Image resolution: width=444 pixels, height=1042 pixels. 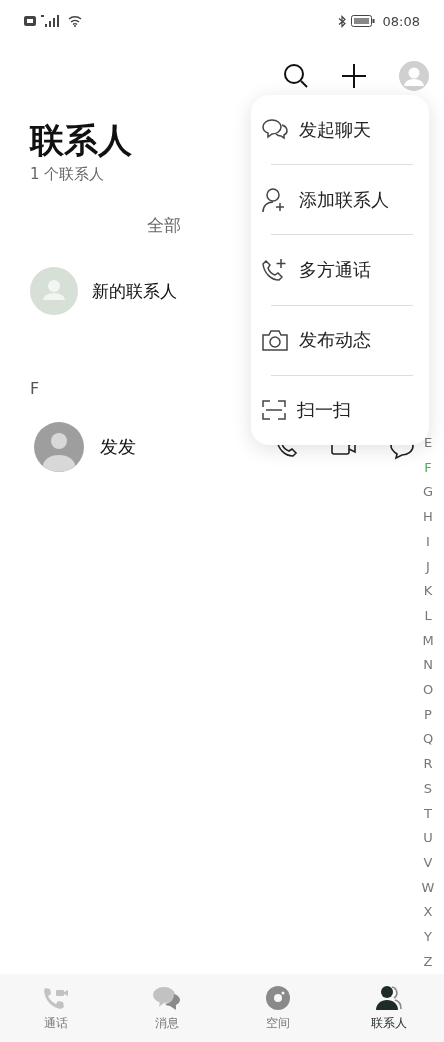 I want to click on index-letter: T, so click(x=428, y=814).